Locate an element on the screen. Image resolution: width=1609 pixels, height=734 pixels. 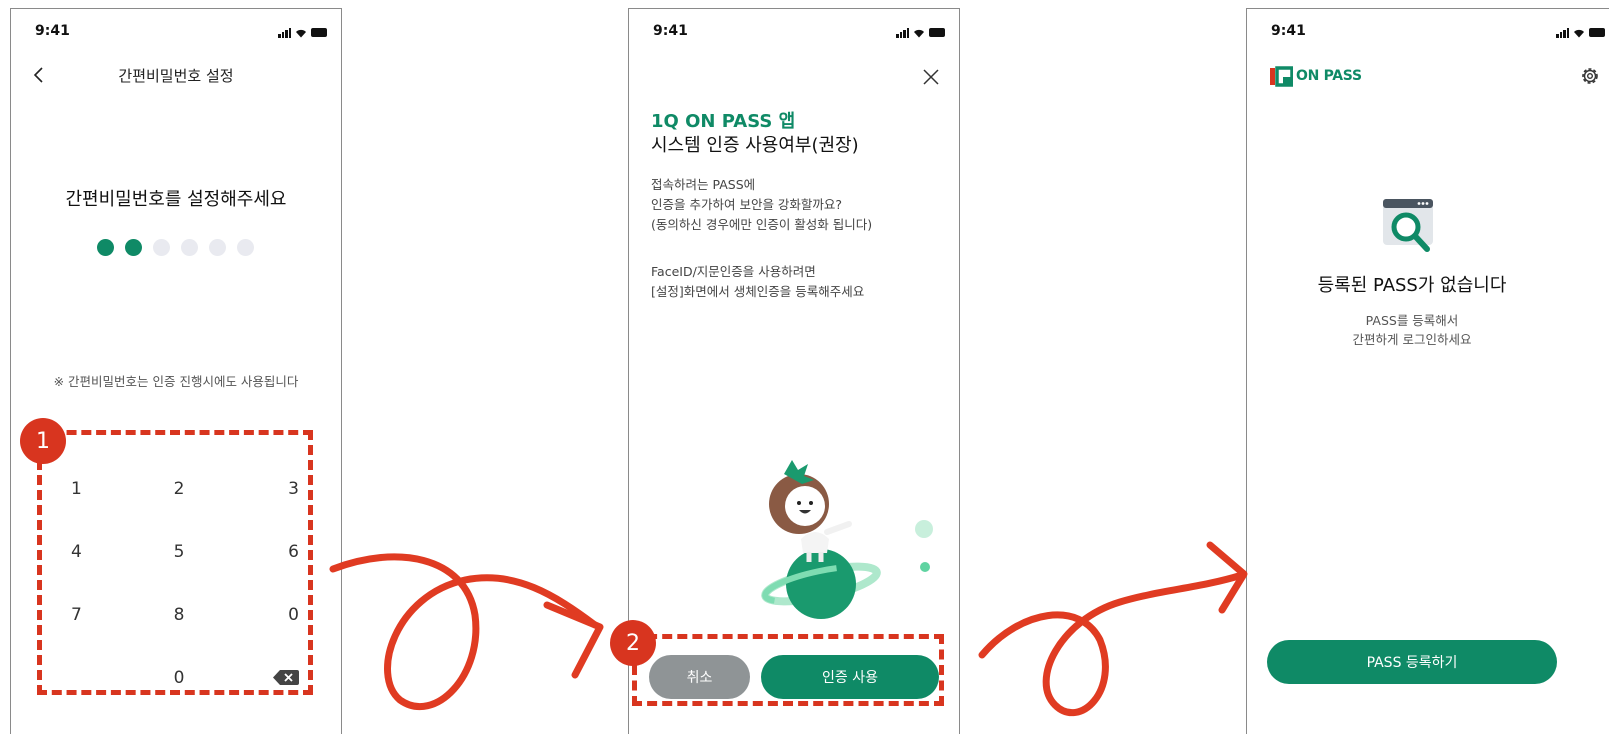
consent-line: (동의하신 경우에만 인증이 활성화 됩니다) is located at coordinates (762, 224).